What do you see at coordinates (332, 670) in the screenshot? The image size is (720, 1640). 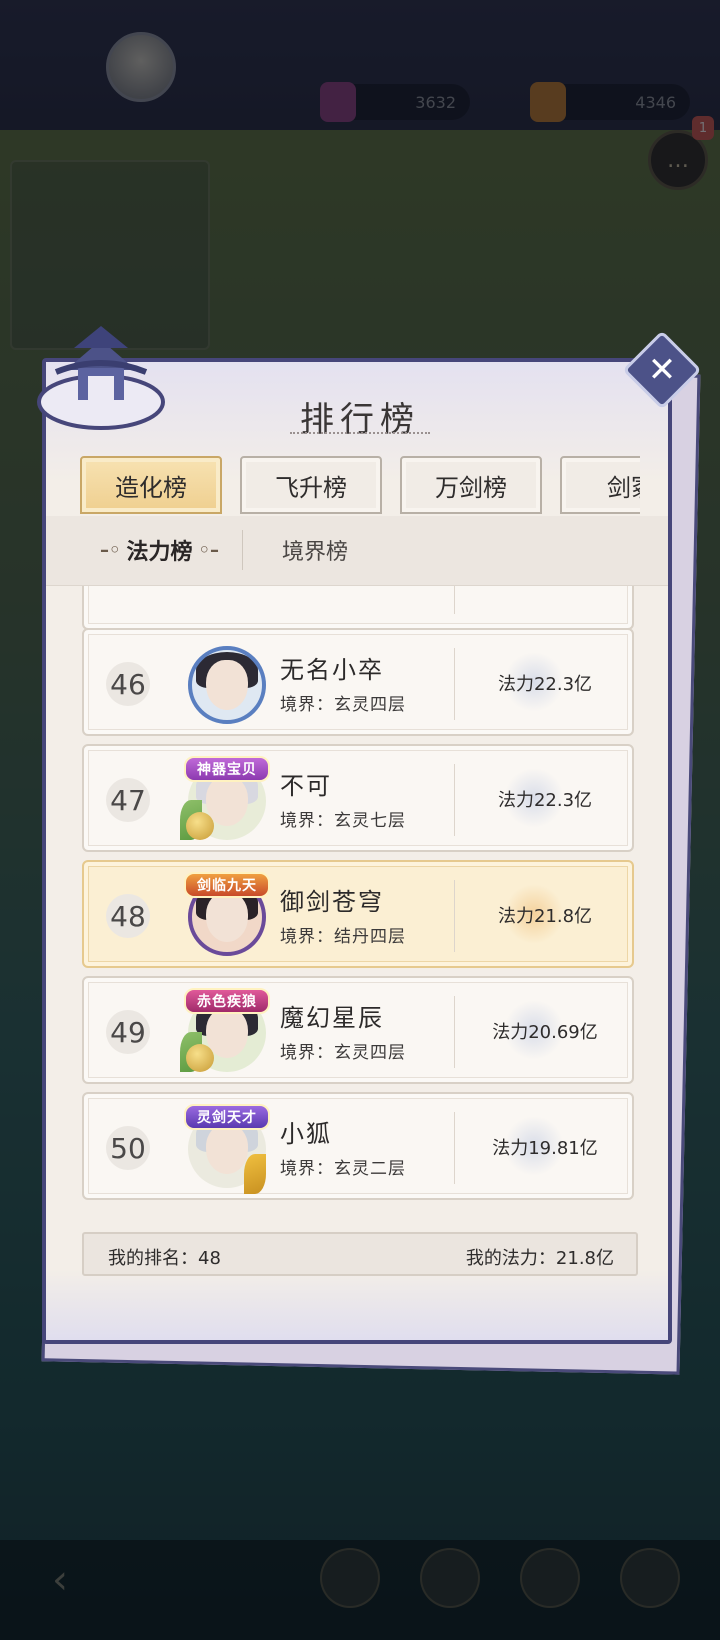 I see `player-name: 无名小卒` at bounding box center [332, 670].